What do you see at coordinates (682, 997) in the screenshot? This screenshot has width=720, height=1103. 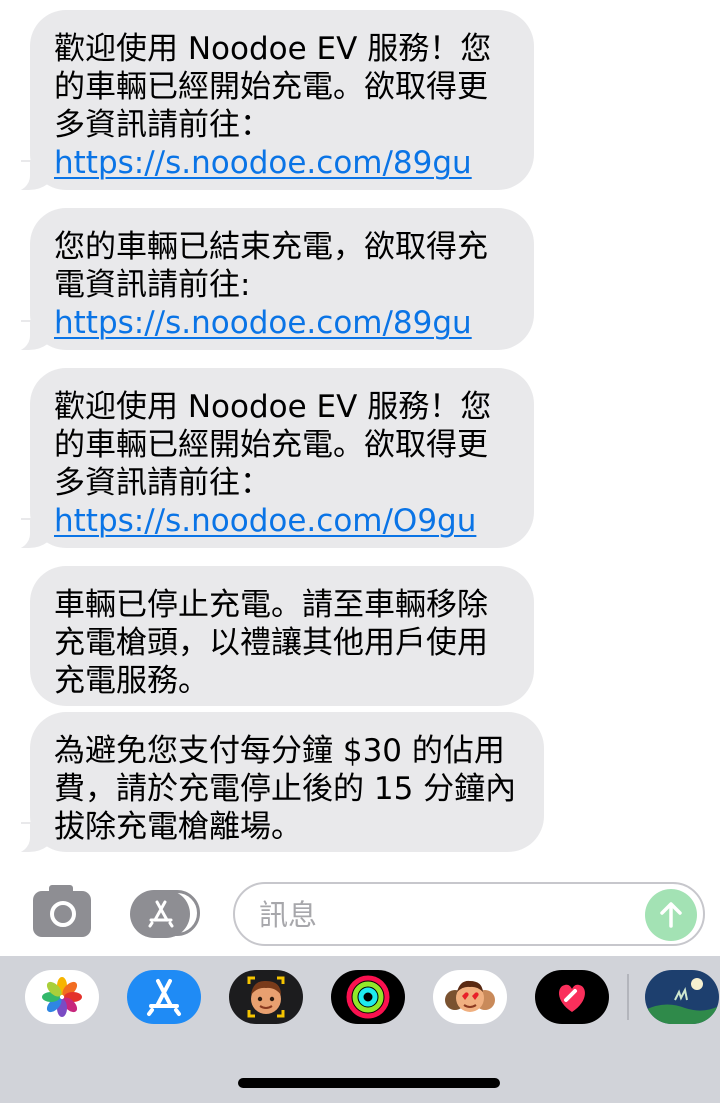 I see `weather-app-icon` at bounding box center [682, 997].